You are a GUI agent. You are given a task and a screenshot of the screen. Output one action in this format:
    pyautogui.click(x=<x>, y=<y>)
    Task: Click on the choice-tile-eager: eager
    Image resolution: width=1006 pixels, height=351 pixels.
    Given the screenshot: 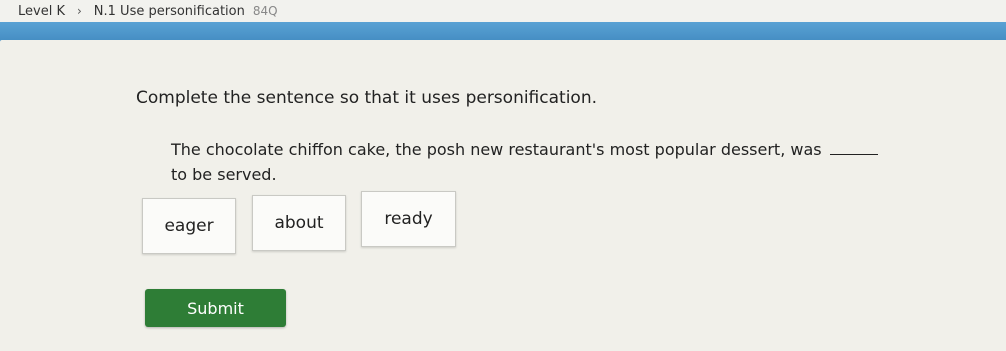 What is the action you would take?
    pyautogui.click(x=189, y=226)
    